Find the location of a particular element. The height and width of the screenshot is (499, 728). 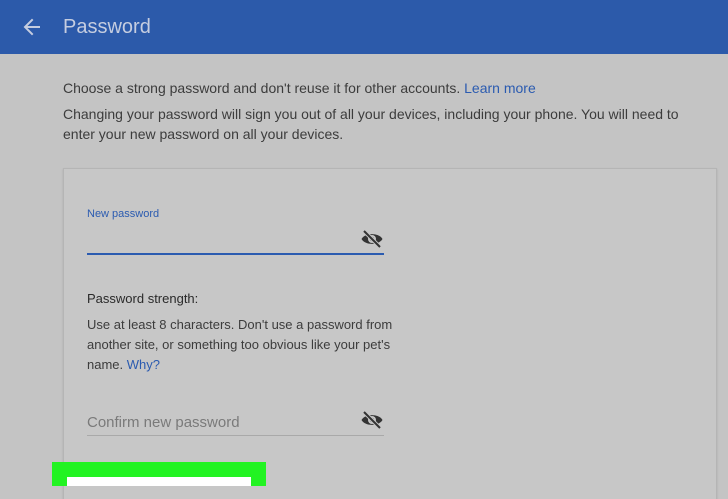

toggle-confirm-password-visibility is located at coordinates (372, 420).